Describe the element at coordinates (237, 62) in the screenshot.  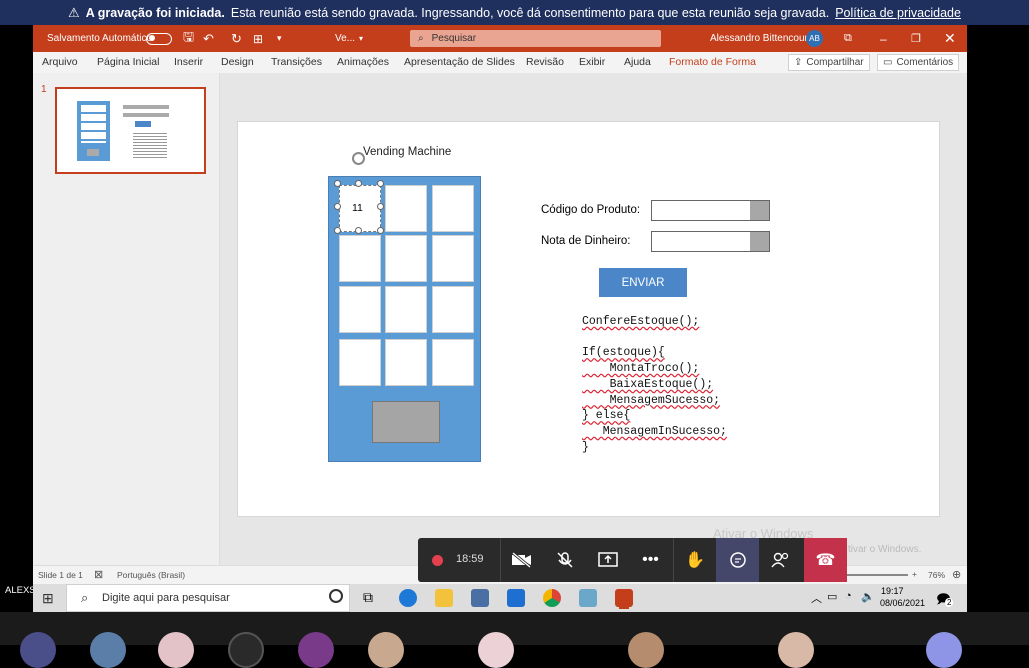
I see `tab-design: Design` at that location.